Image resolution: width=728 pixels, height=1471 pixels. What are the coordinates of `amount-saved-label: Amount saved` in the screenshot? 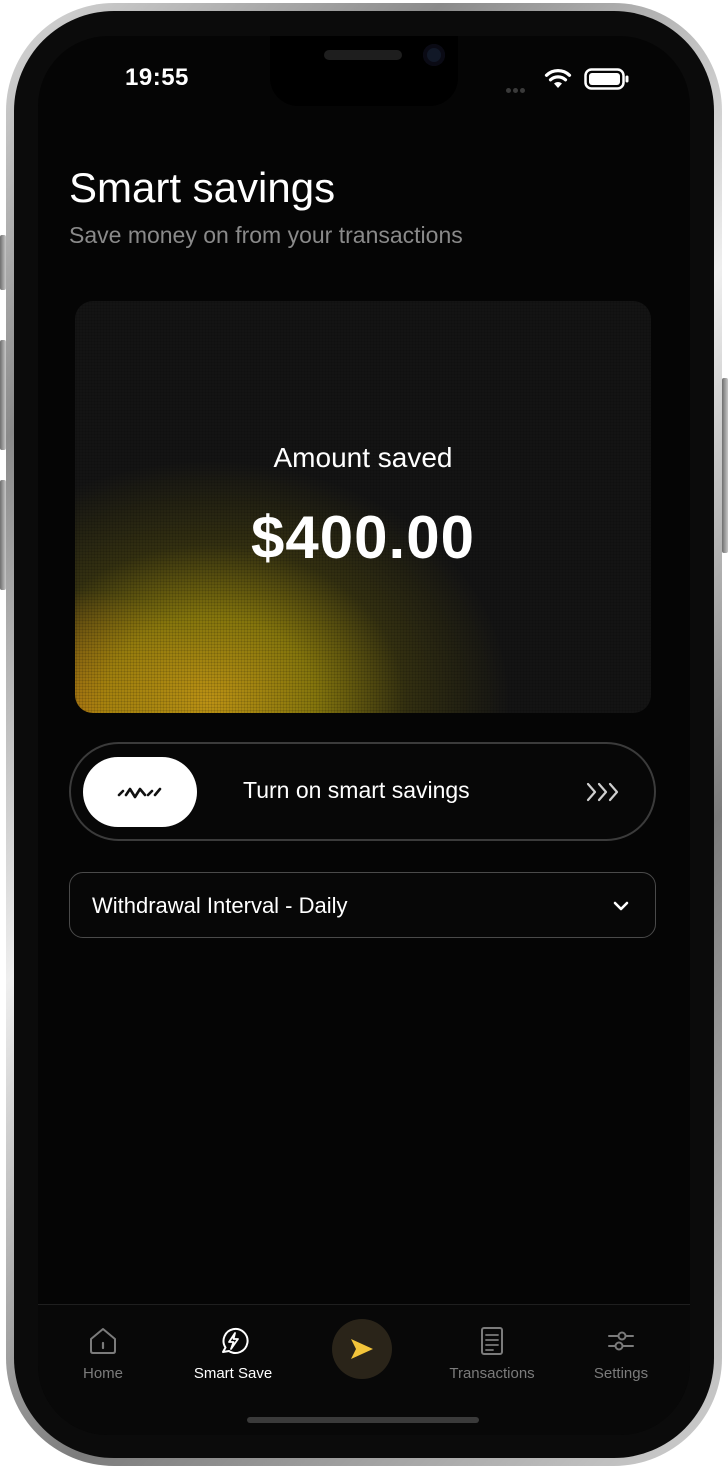 It's located at (363, 457).